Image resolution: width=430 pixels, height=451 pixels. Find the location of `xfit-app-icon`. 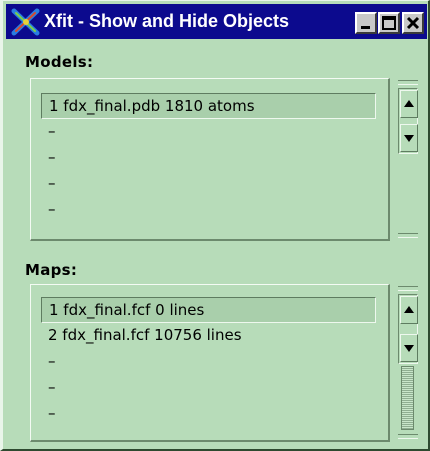

xfit-app-icon is located at coordinates (26, 22).